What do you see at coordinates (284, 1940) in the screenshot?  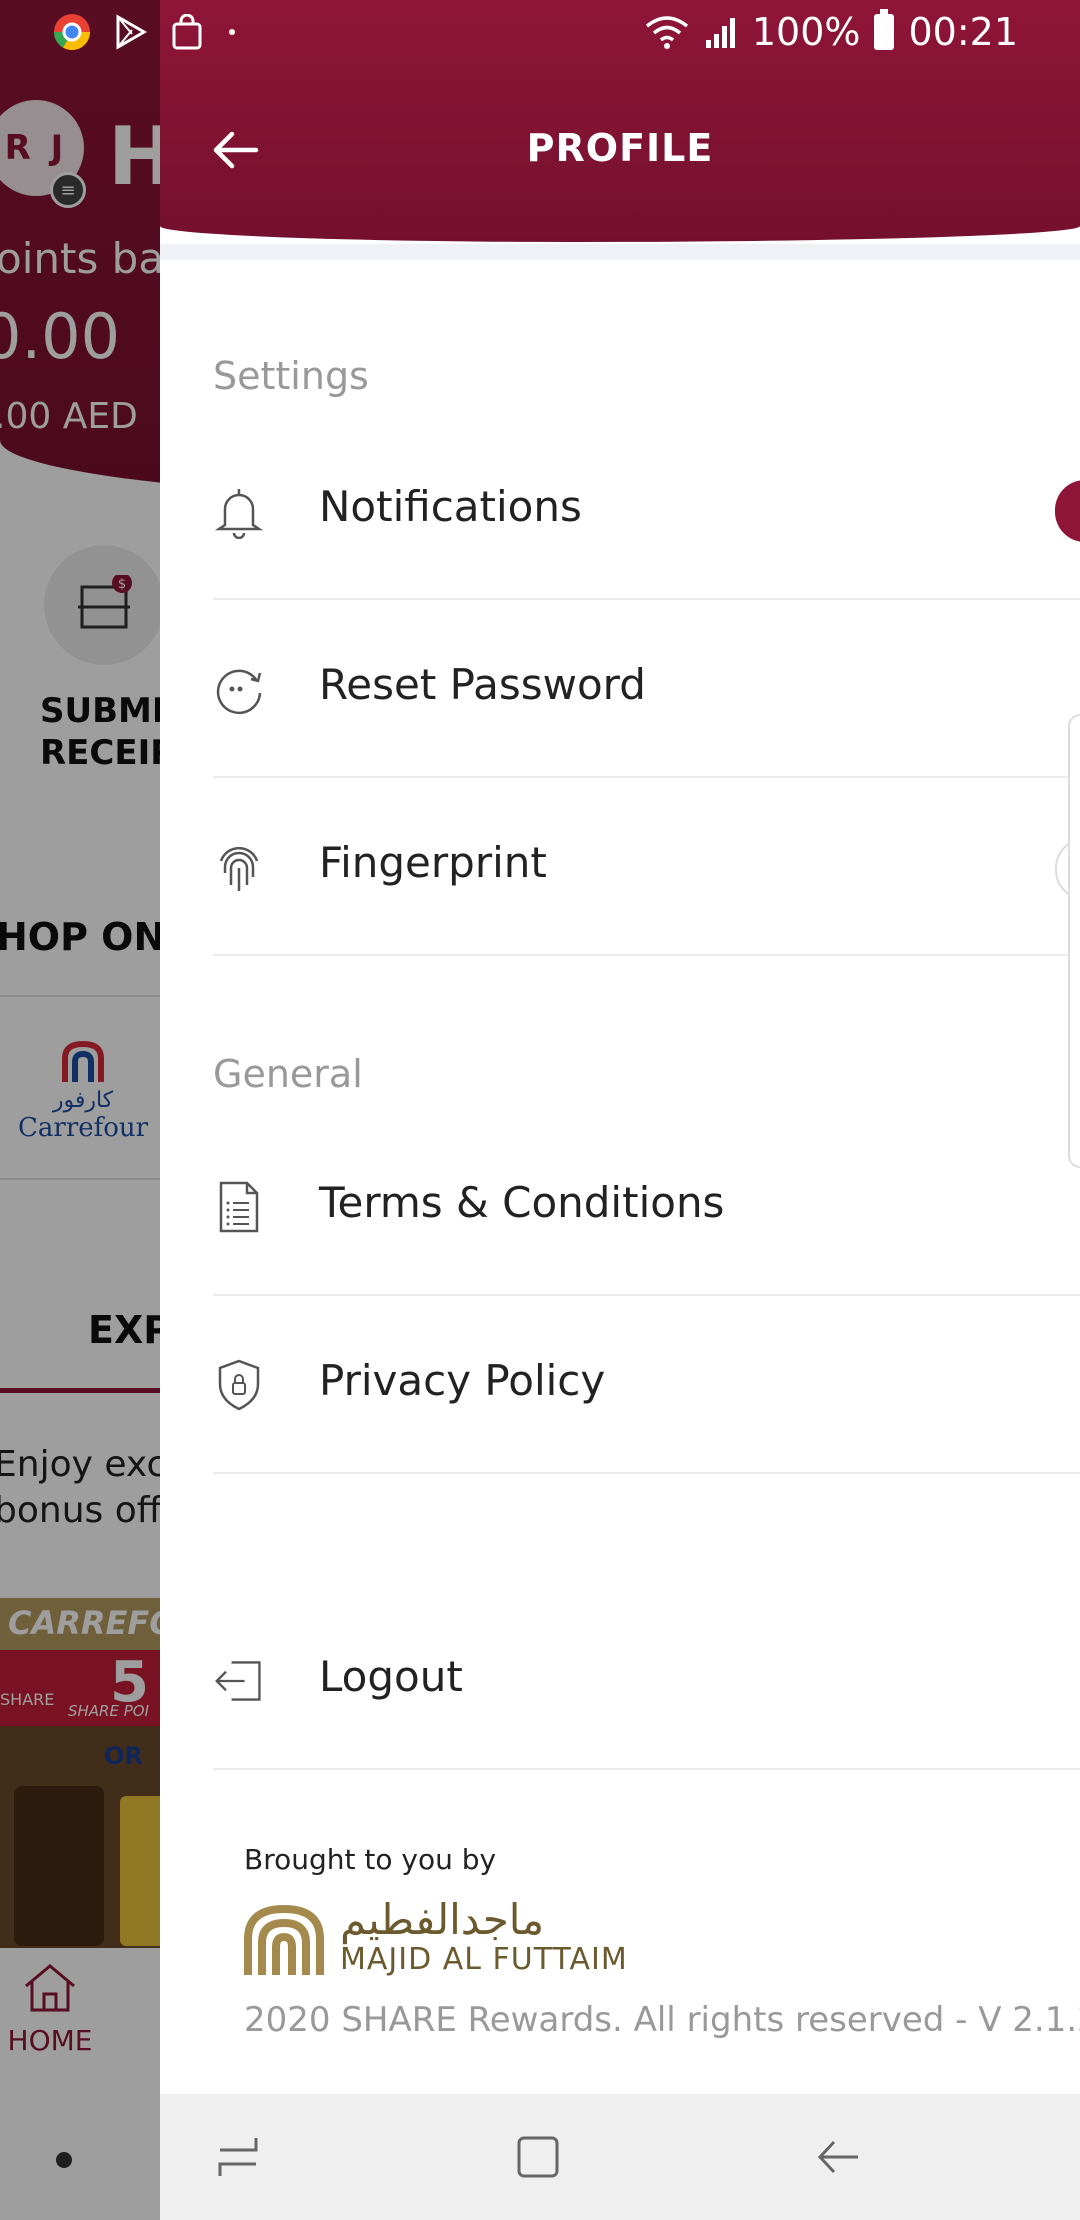 I see `maf-arch-icon` at bounding box center [284, 1940].